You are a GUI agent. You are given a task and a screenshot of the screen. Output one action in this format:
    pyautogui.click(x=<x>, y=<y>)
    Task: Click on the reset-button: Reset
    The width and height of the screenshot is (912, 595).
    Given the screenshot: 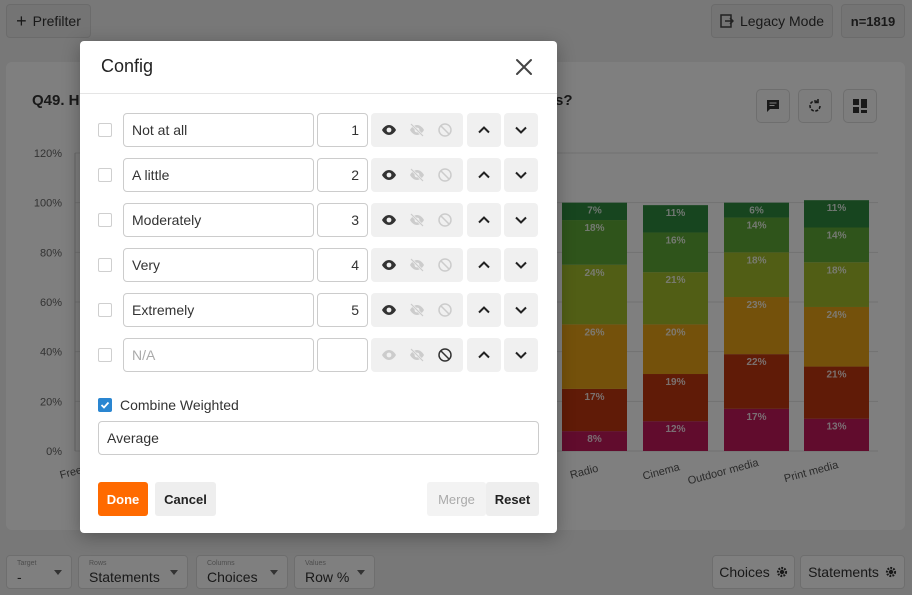 What is the action you would take?
    pyautogui.click(x=512, y=499)
    